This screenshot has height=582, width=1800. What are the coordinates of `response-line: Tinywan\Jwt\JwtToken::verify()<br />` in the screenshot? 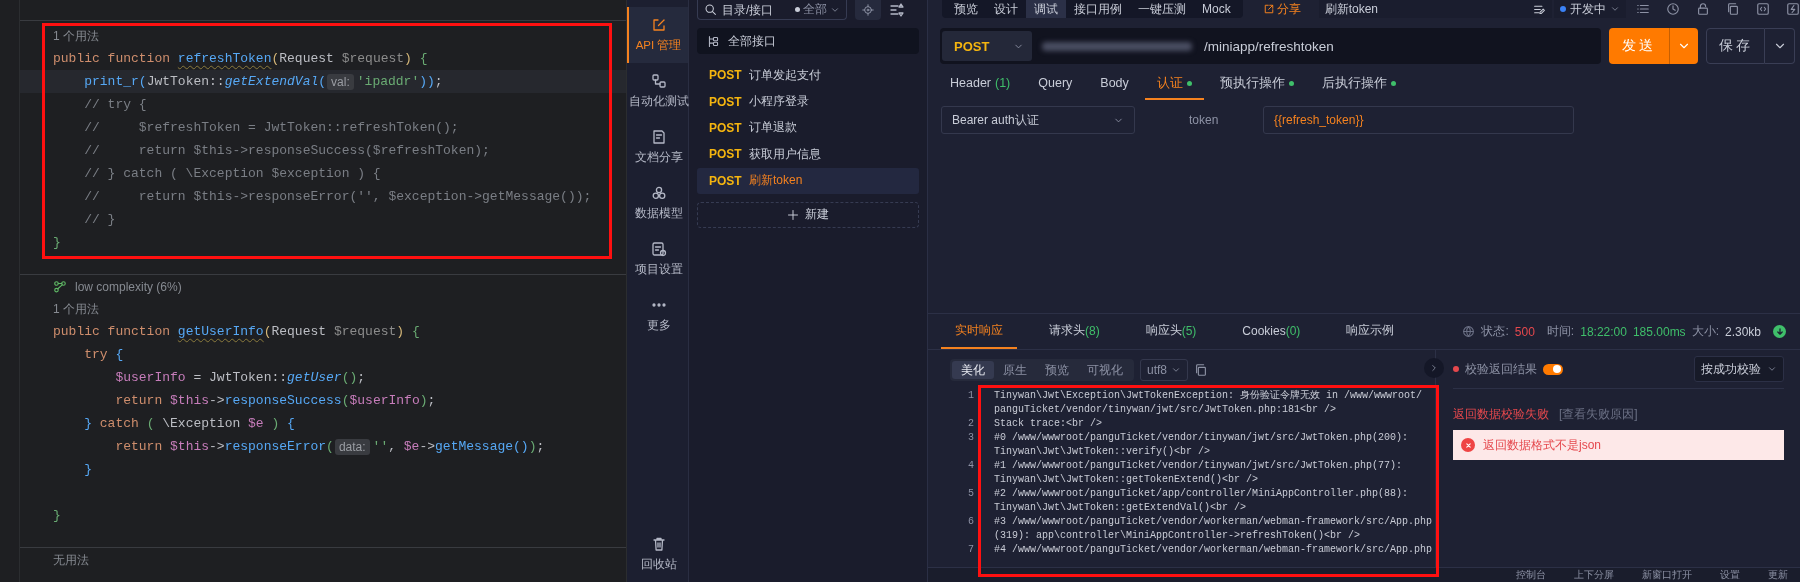 It's located at (1103, 452).